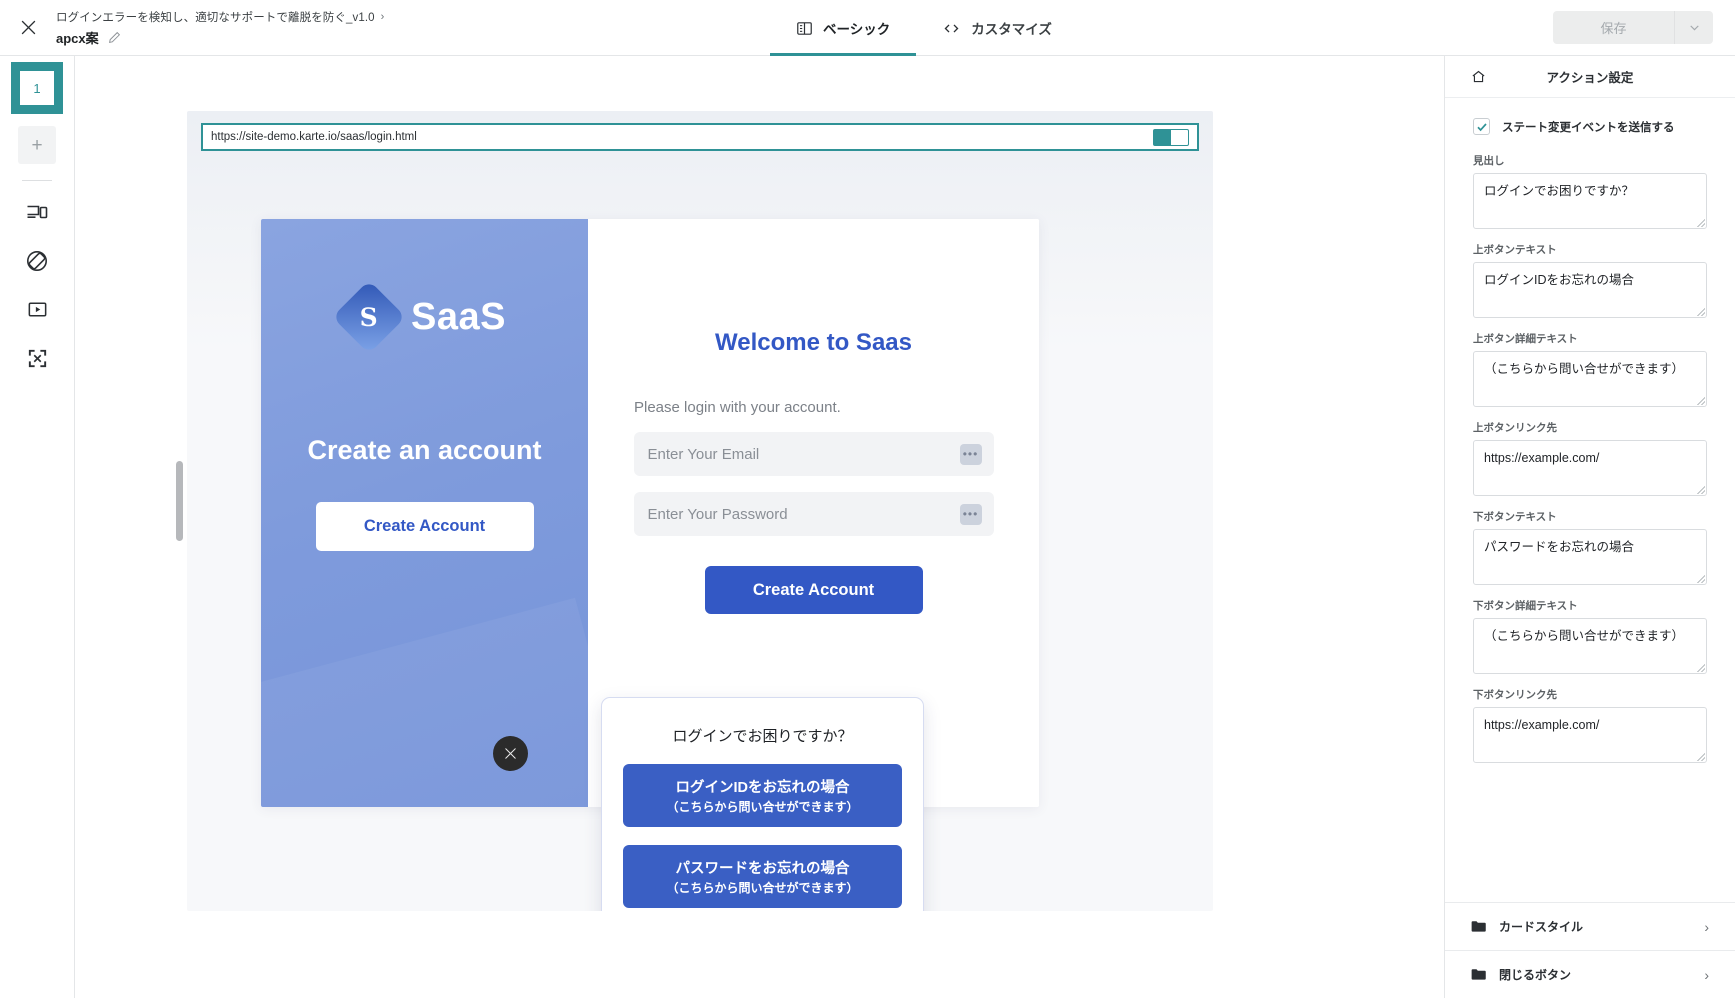  Describe the element at coordinates (1541, 927) in the screenshot. I see `accordion-card-style-label: カードスタイル` at that location.